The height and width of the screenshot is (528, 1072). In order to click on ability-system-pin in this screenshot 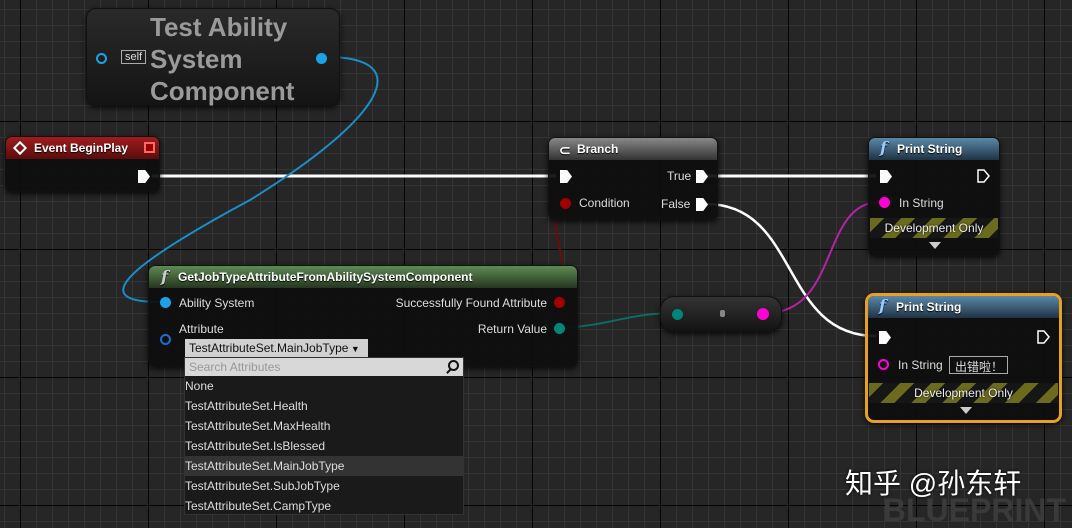, I will do `click(165, 302)`.